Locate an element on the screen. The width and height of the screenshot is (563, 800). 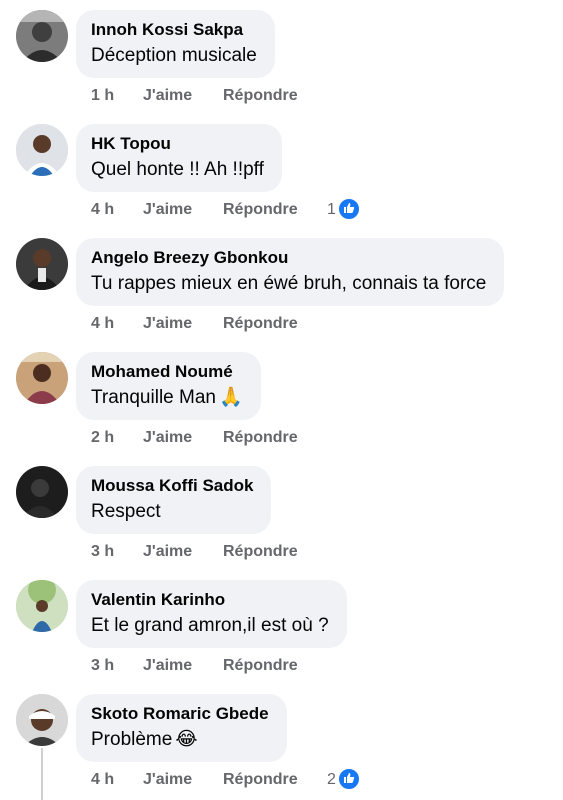
reaction-number: 2 is located at coordinates (331, 779).